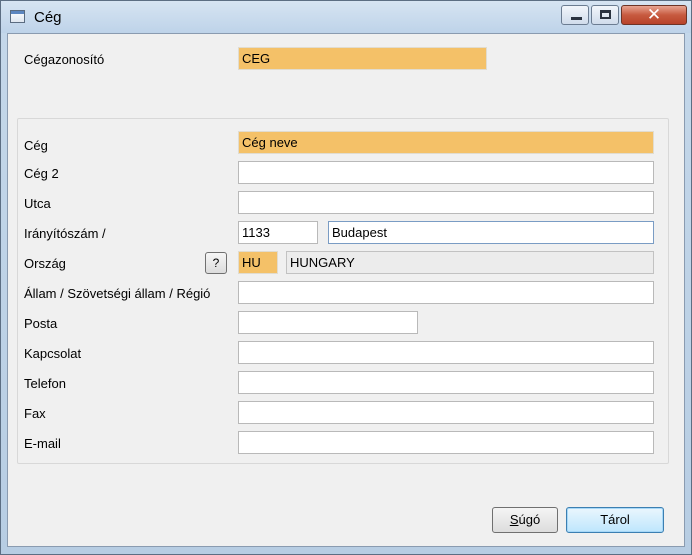 This screenshot has height=555, width=692. I want to click on fax-field, so click(446, 412).